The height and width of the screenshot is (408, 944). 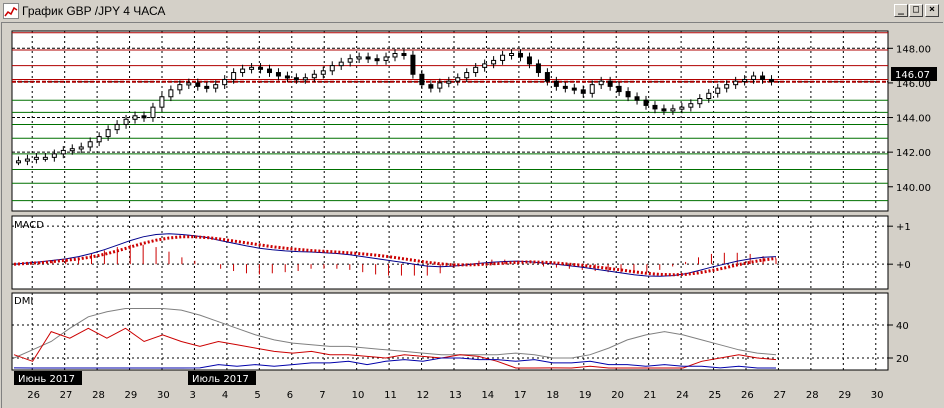 I want to click on x-tick-label: 19, so click(x=585, y=395).